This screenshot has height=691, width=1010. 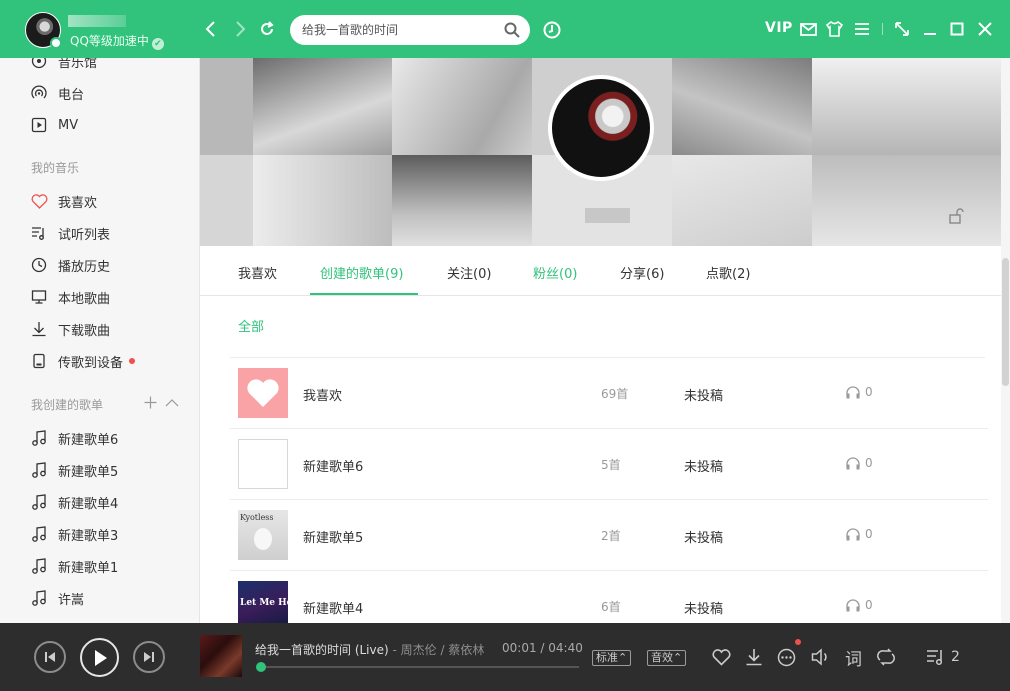 I want to click on now-playing-info: 给我一首歌的时间 (Live) - 周杰伦 / 蔡依林, so click(x=369, y=649).